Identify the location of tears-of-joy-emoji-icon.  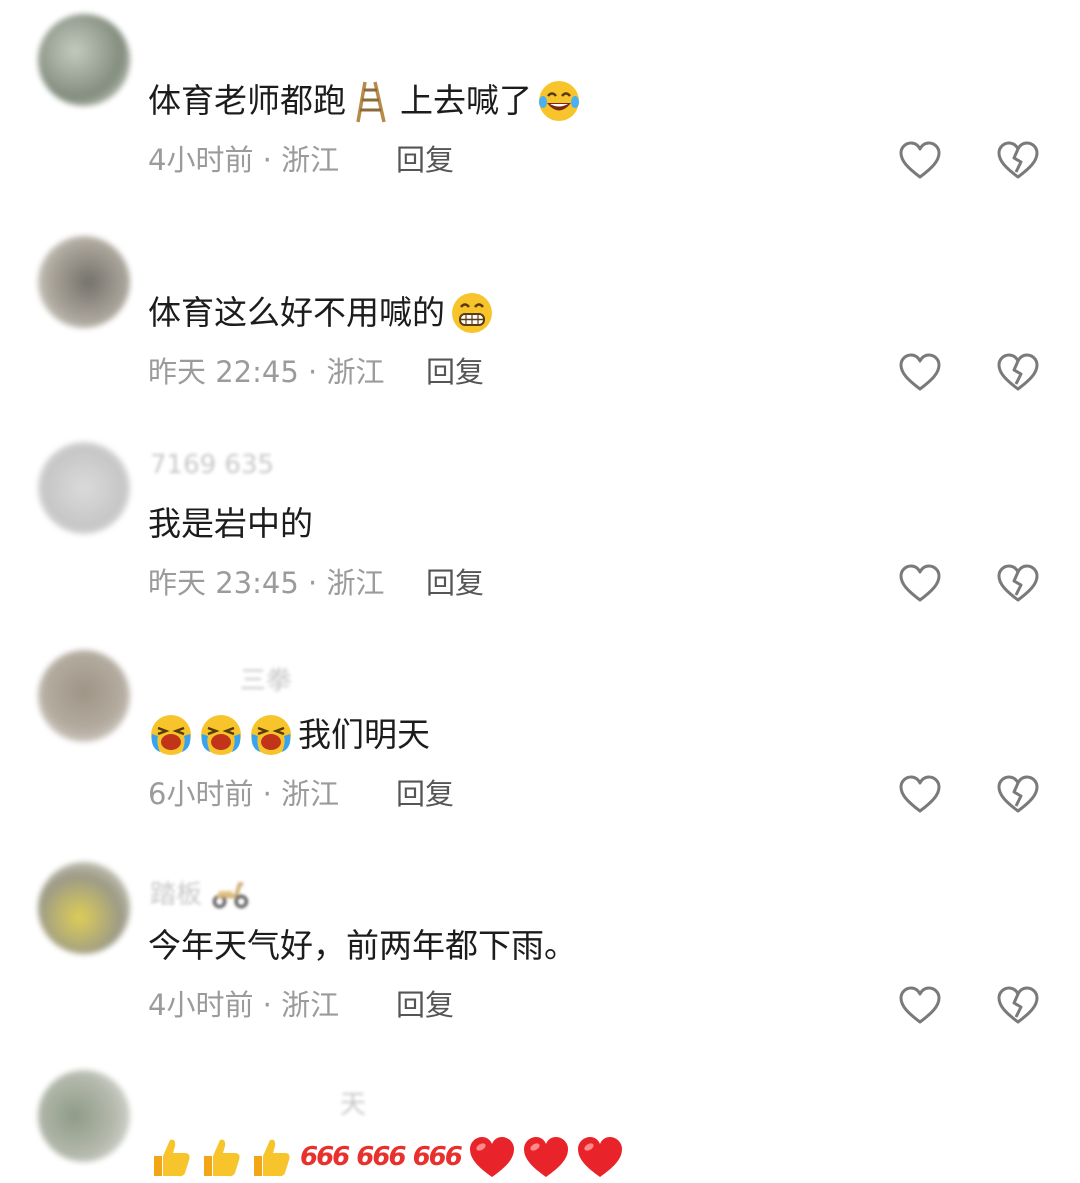
(559, 101).